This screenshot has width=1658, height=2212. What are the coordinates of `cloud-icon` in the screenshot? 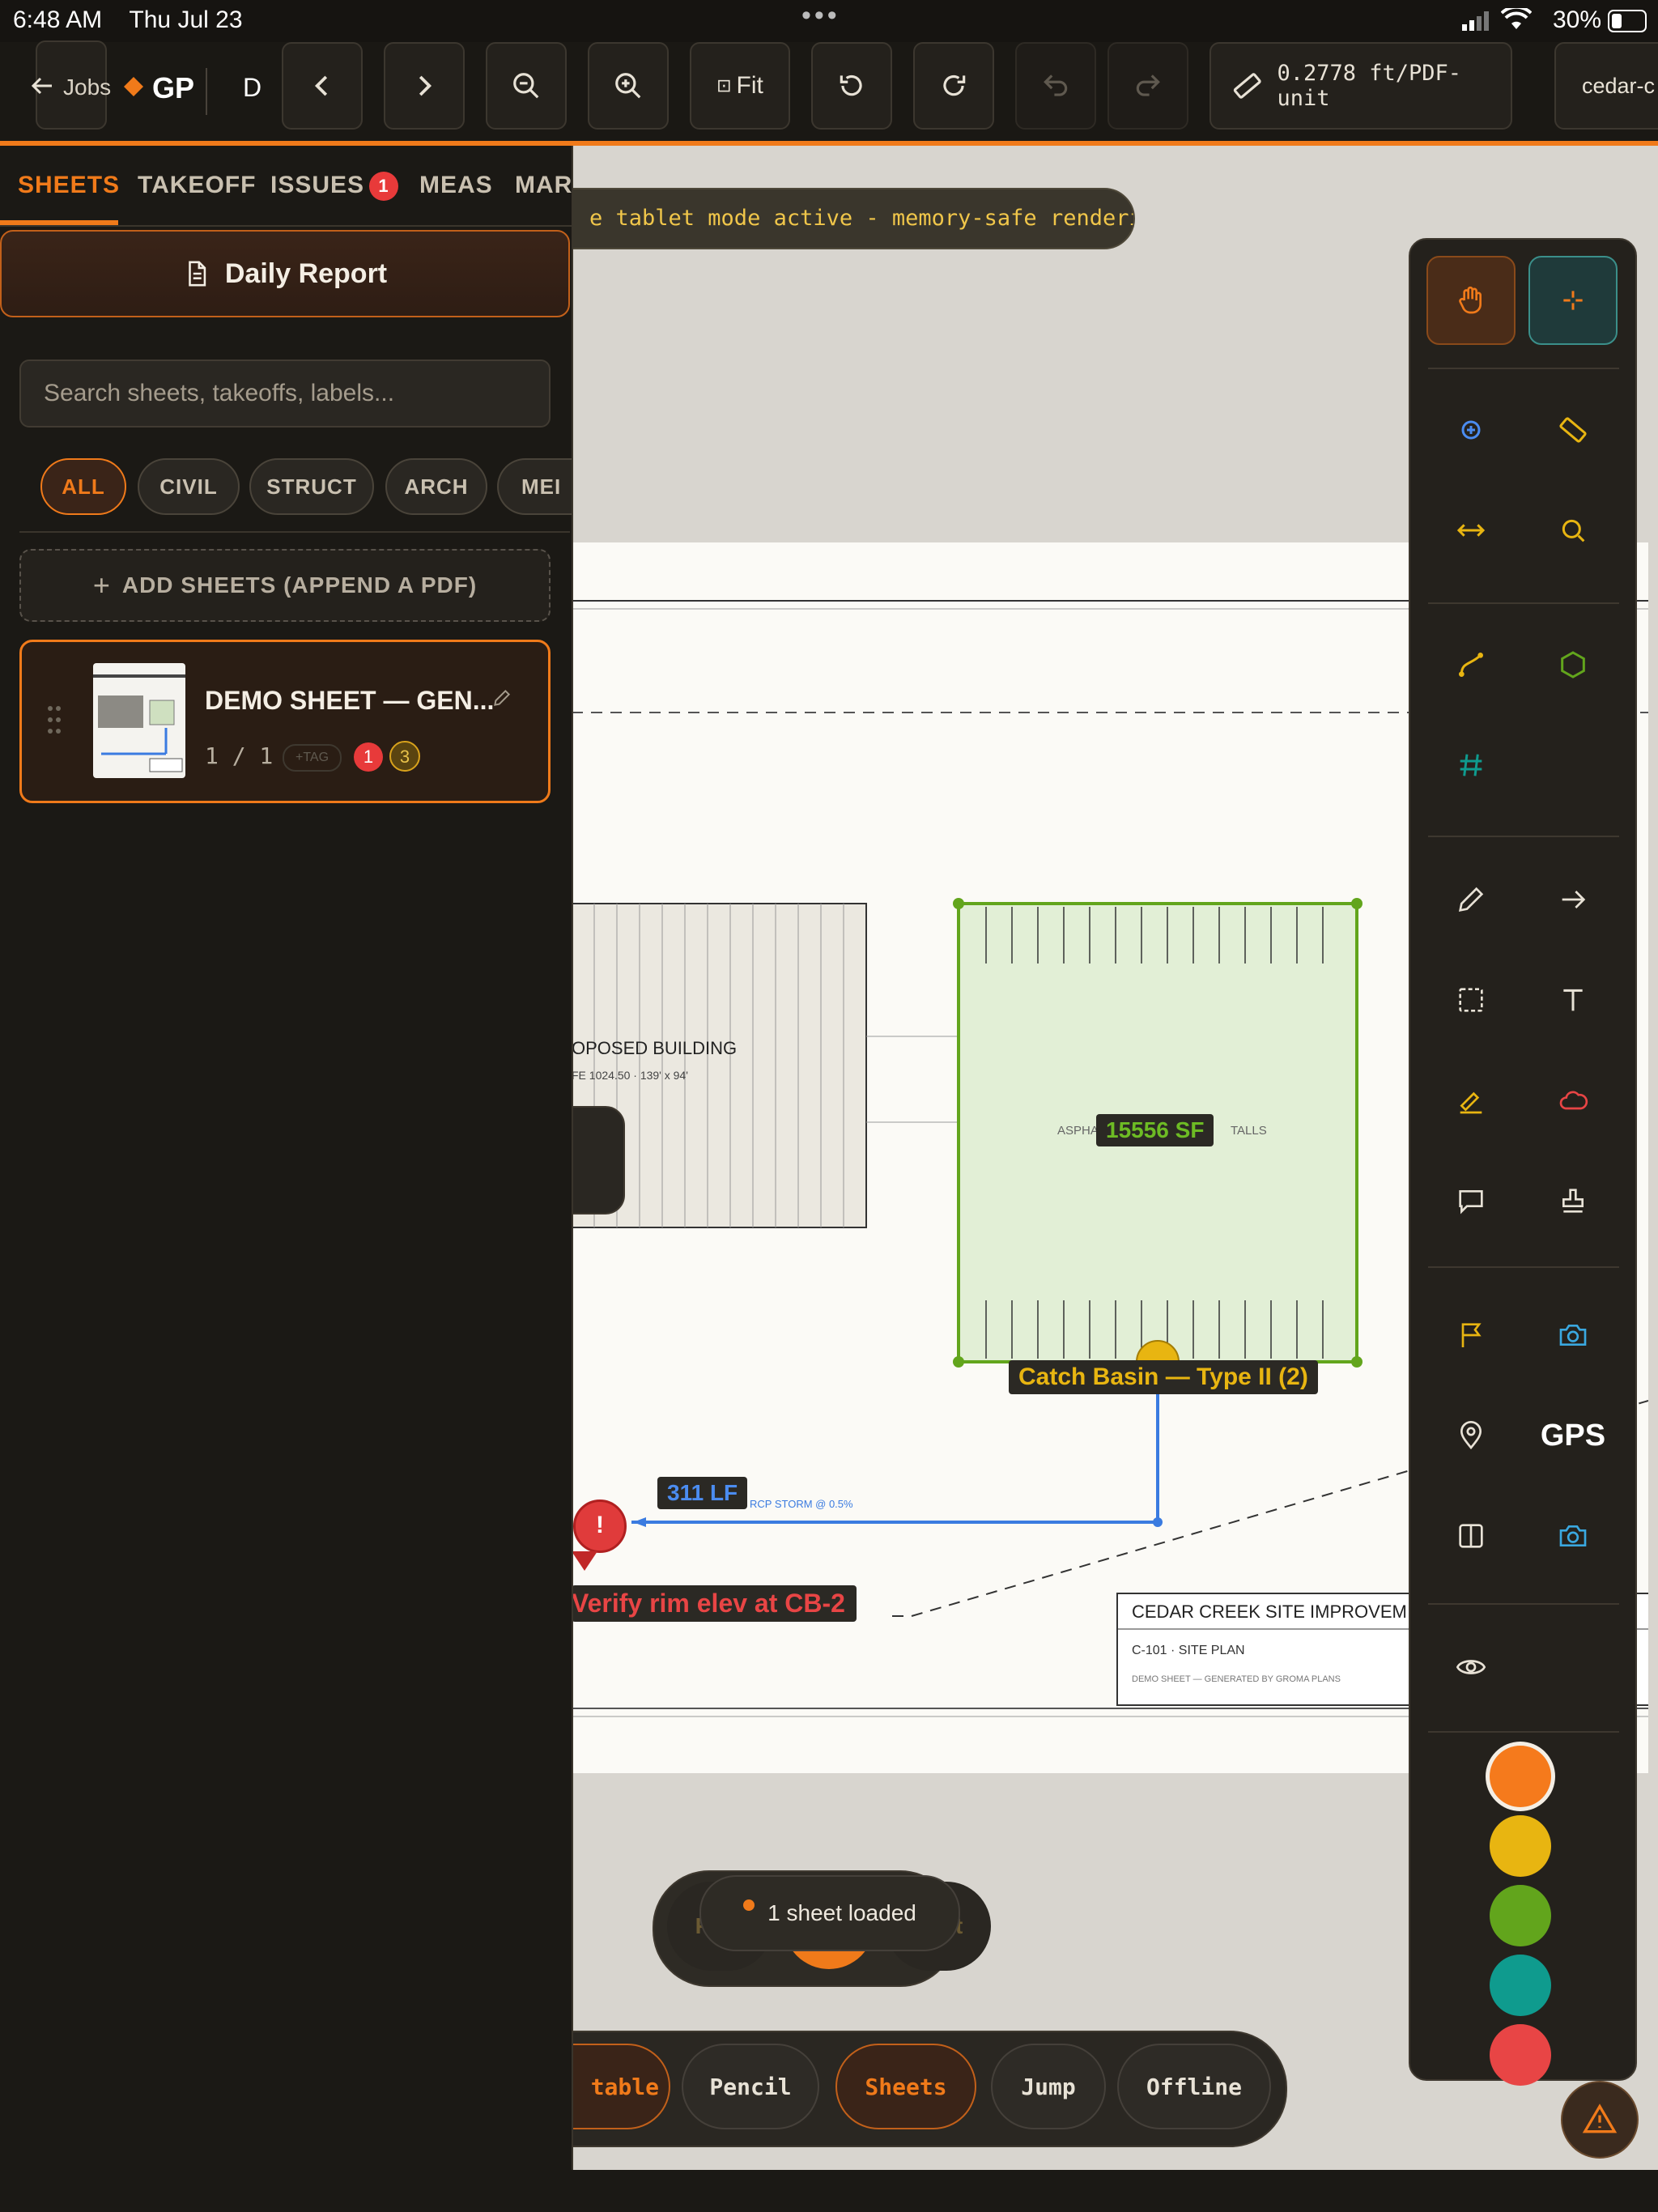 It's located at (1573, 1101).